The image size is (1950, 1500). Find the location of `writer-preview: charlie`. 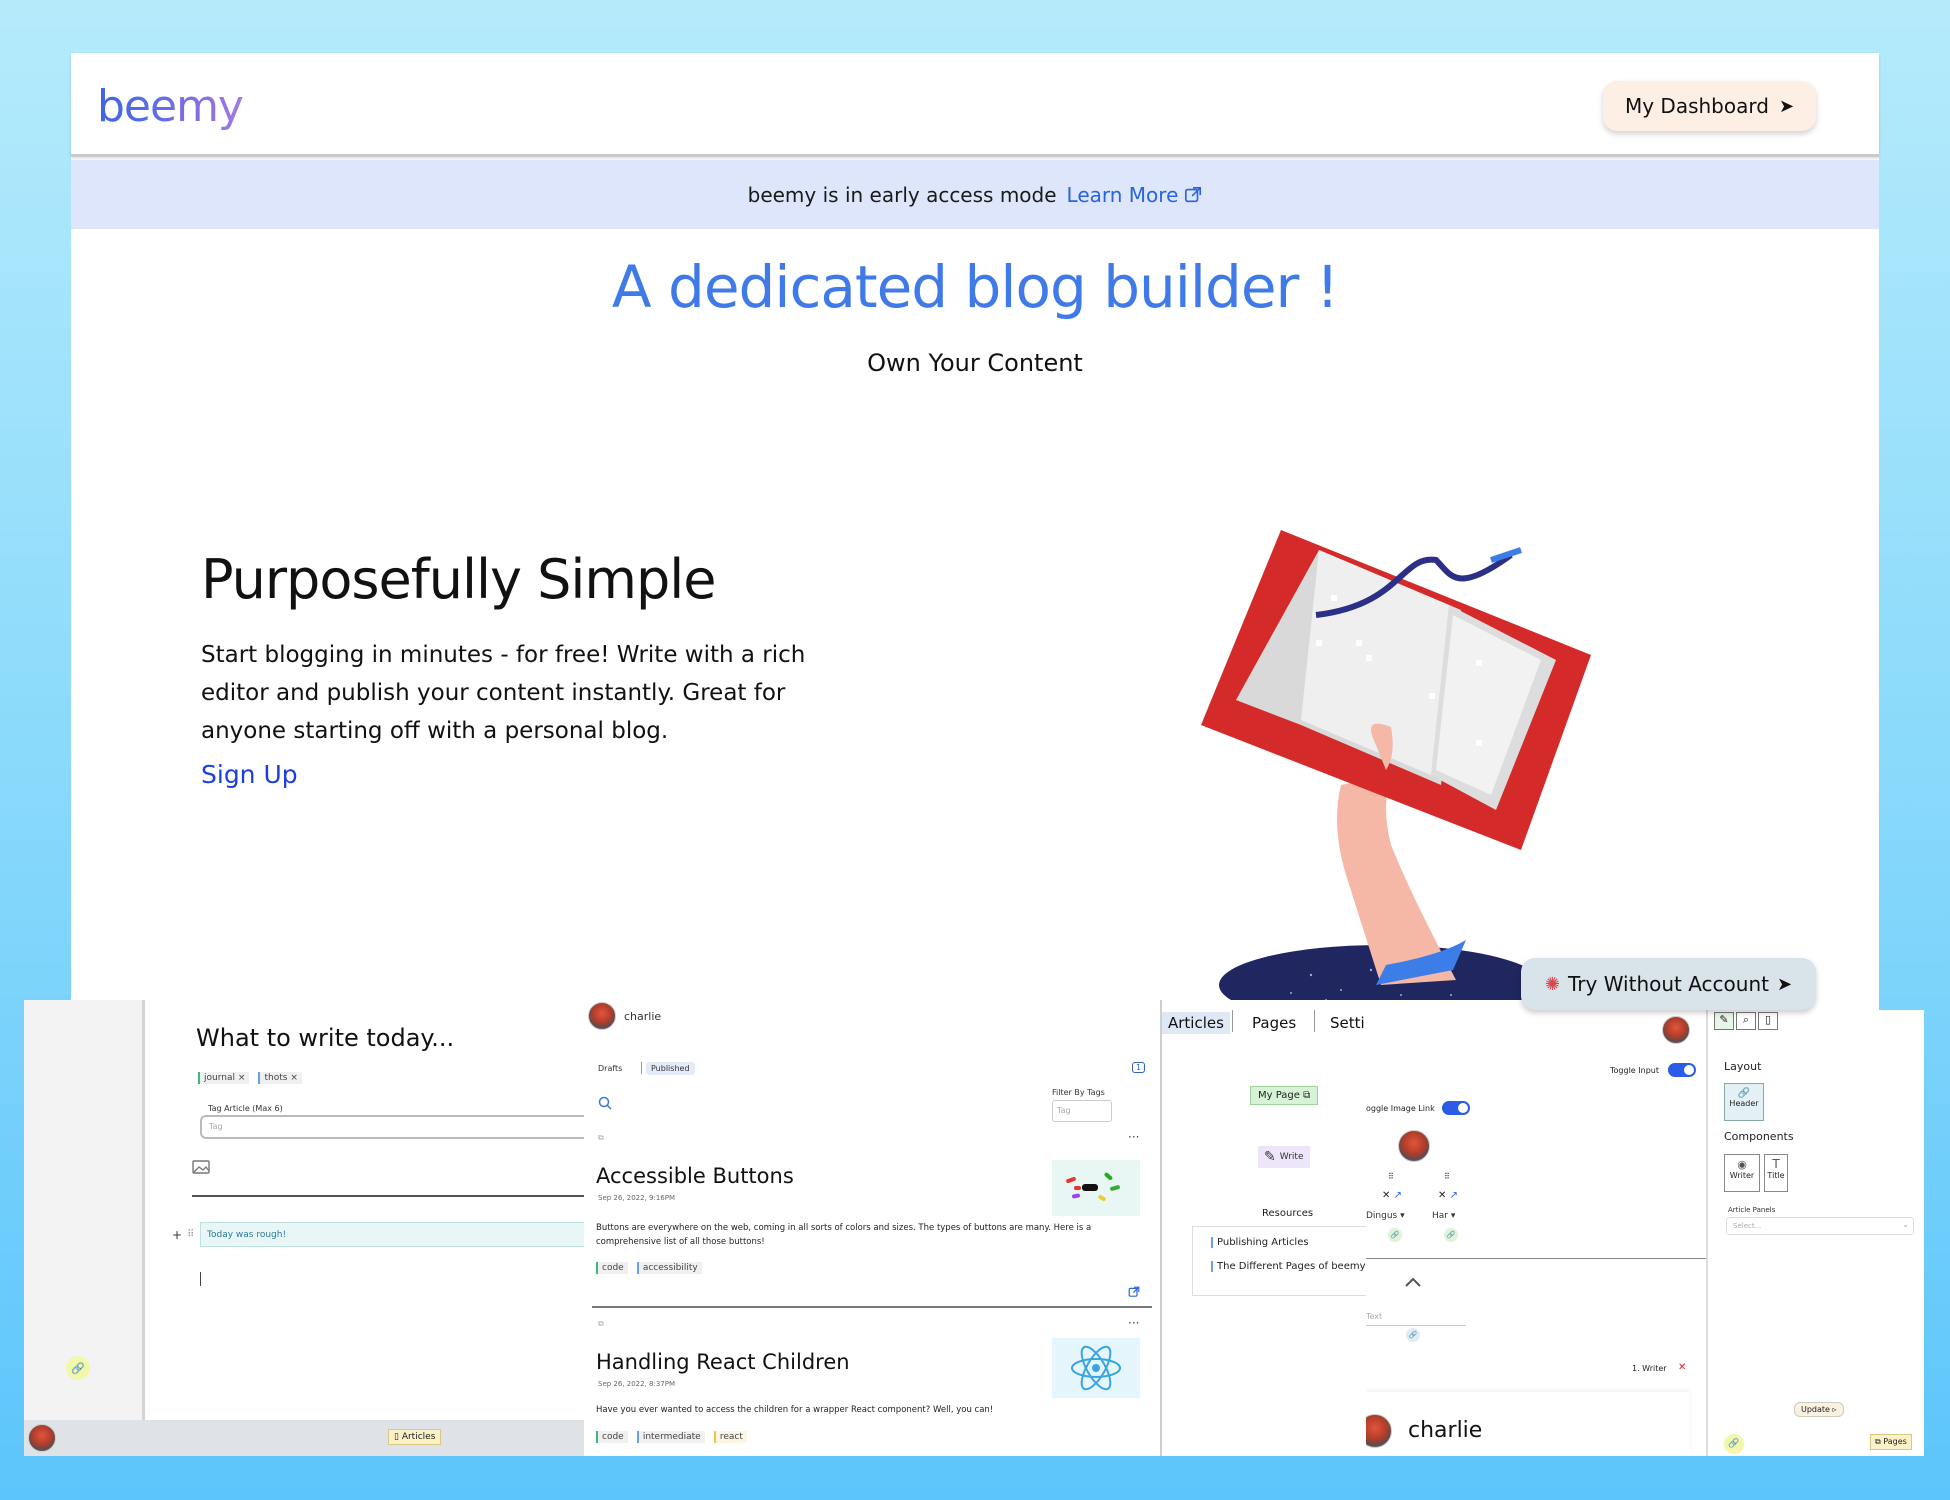

writer-preview: charlie is located at coordinates (1528, 1424).